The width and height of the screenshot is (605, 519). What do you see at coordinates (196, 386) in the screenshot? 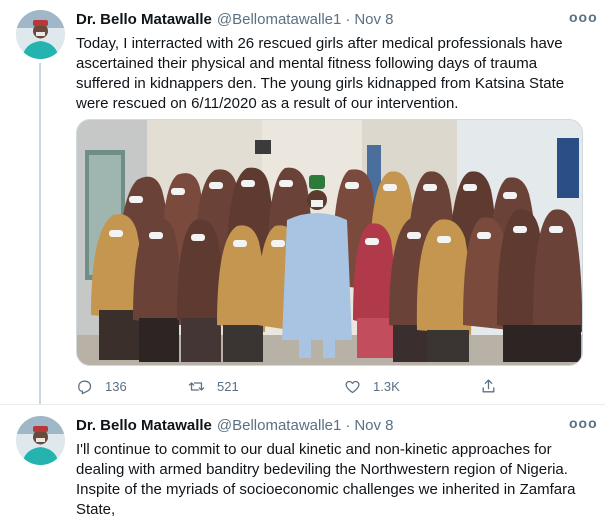
I see `retweet-icon` at bounding box center [196, 386].